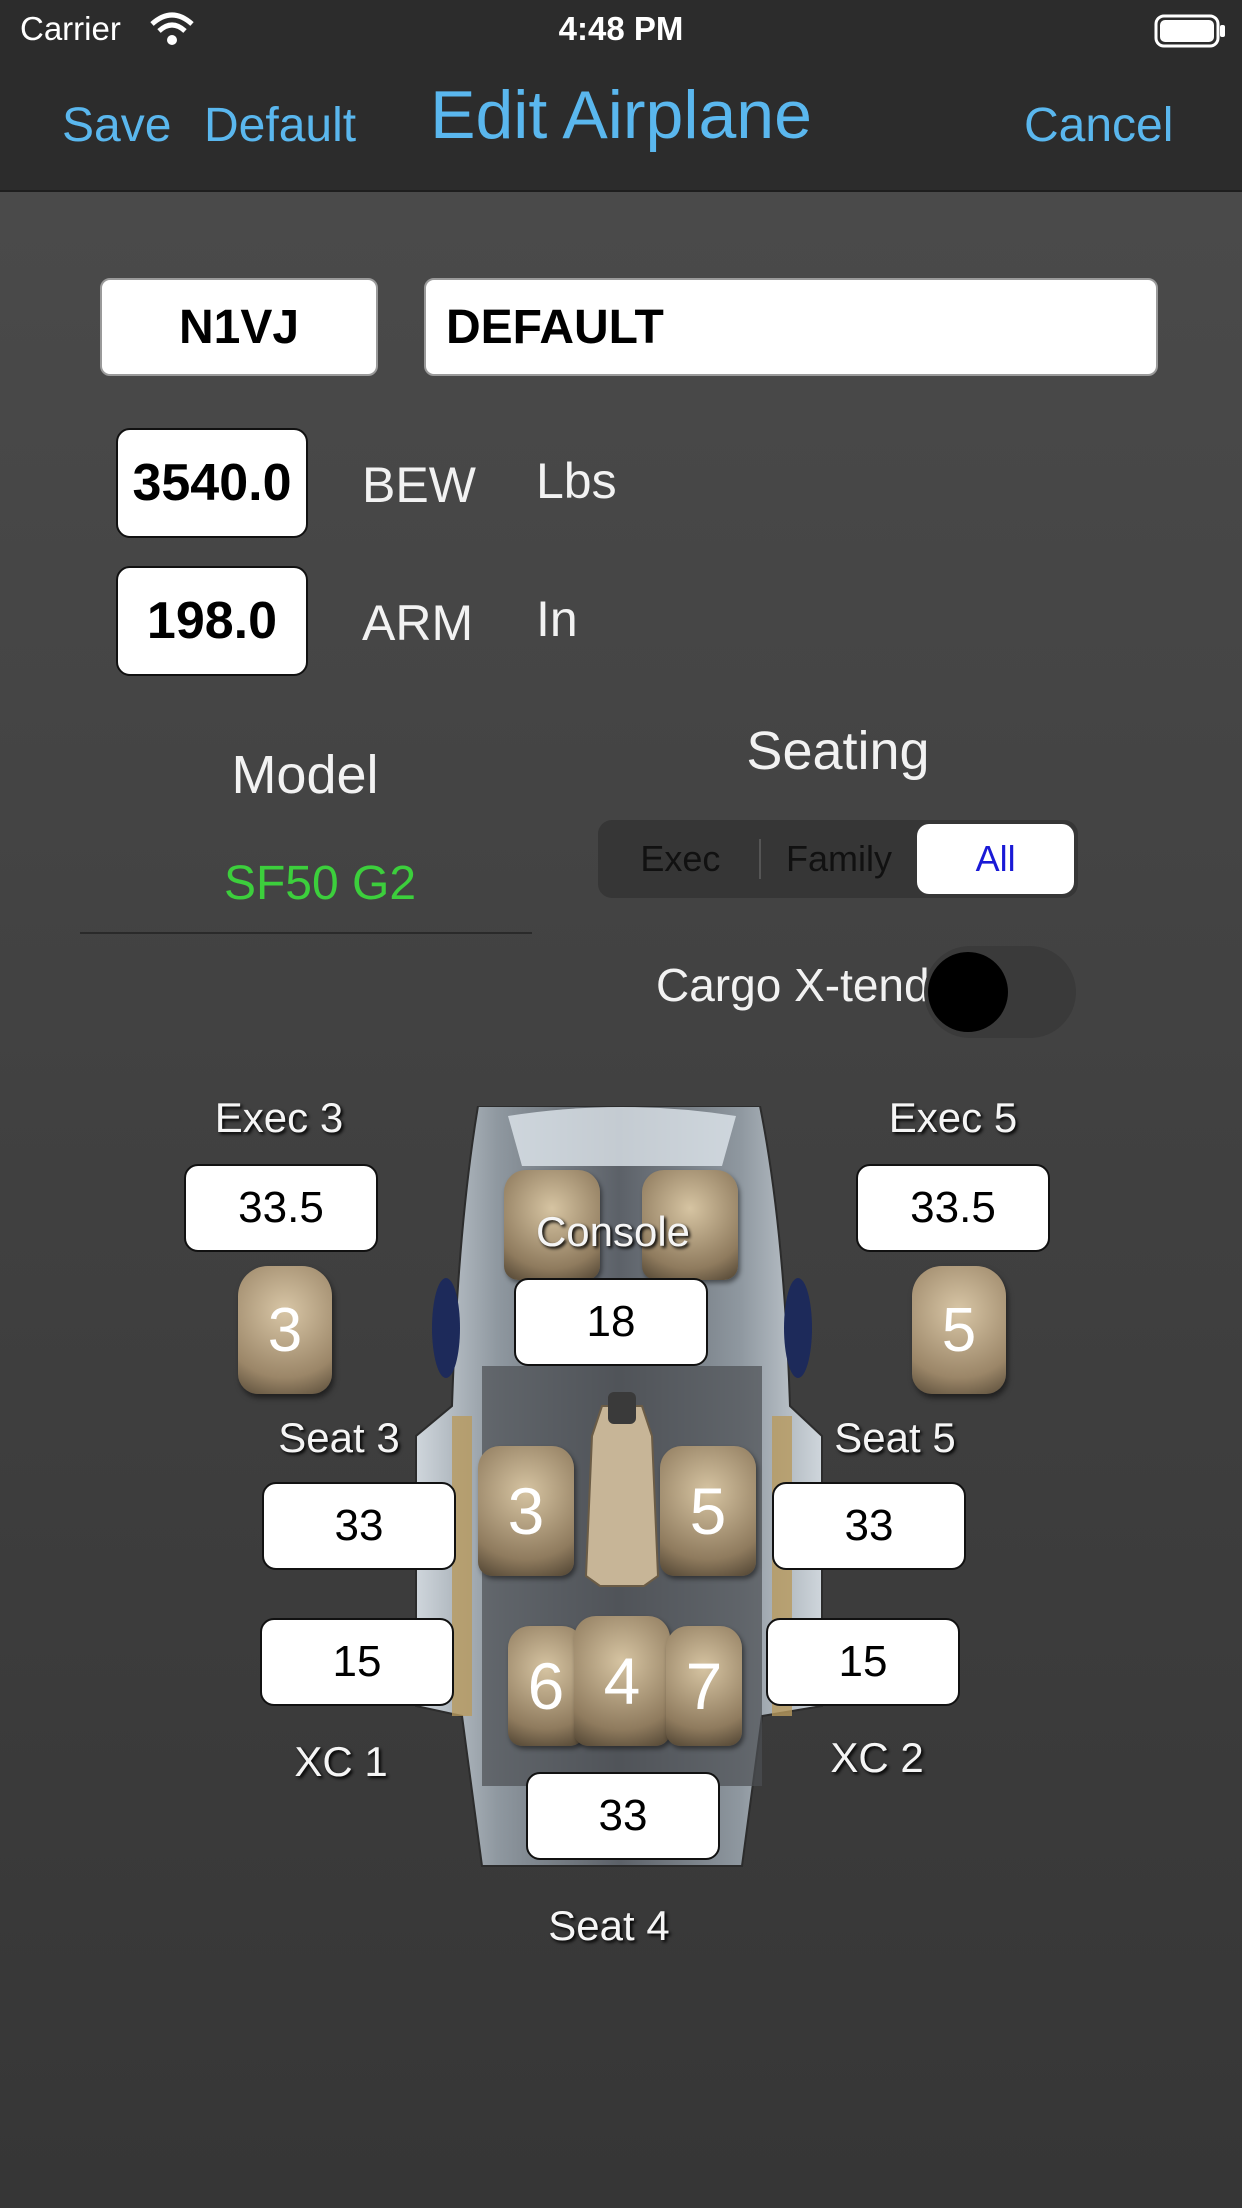  I want to click on bew-unit: Lbs, so click(576, 481).